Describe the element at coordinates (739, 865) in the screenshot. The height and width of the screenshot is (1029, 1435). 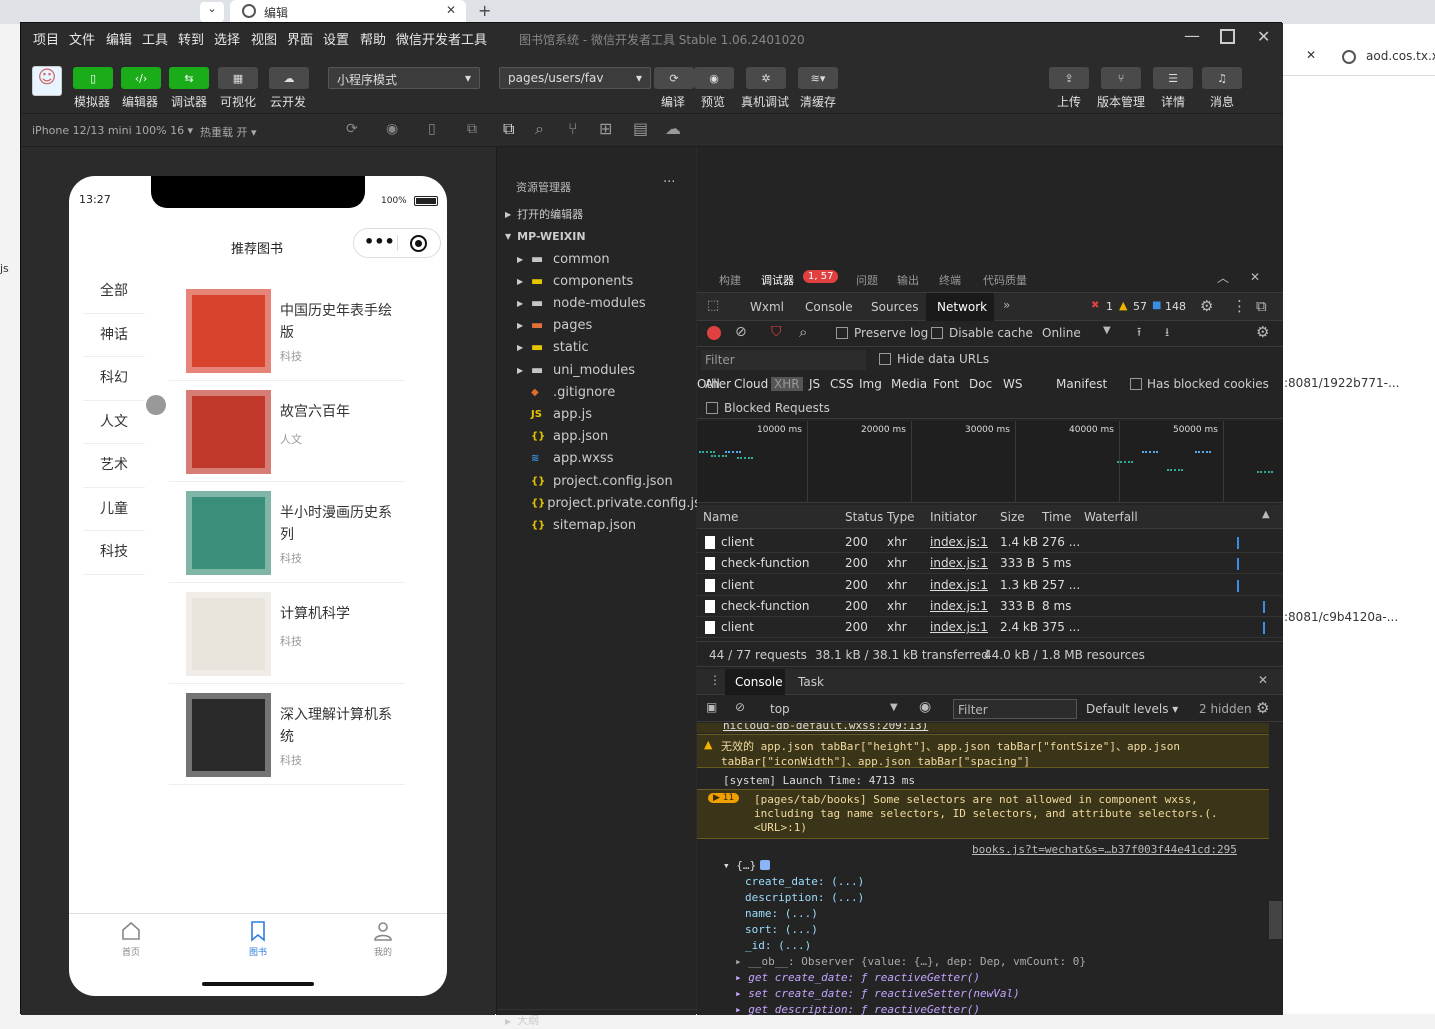
I see `object-toggle: ▾ {…}` at that location.